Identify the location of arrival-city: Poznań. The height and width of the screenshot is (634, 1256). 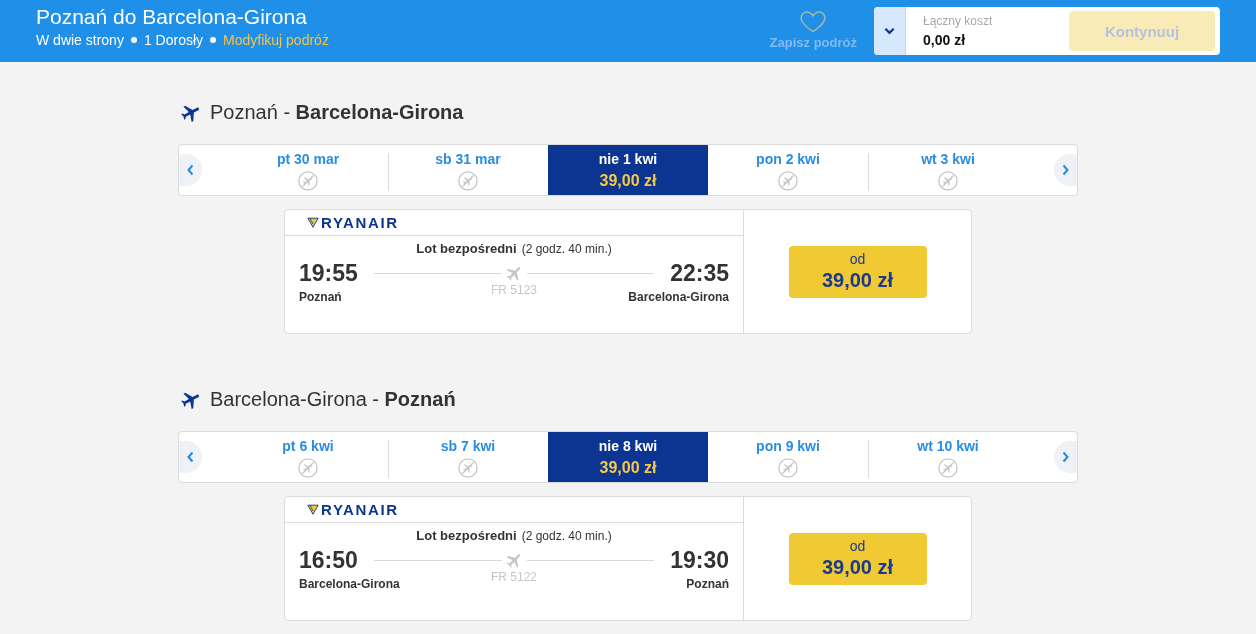
(707, 584).